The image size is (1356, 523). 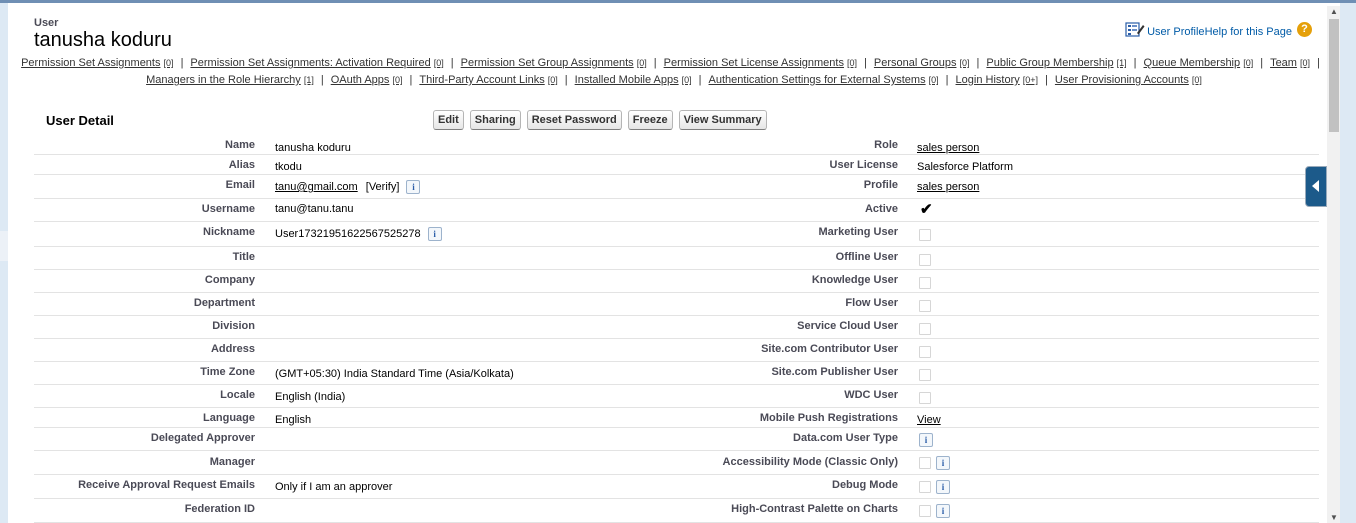 I want to click on field-label-language: Language, so click(x=229, y=418).